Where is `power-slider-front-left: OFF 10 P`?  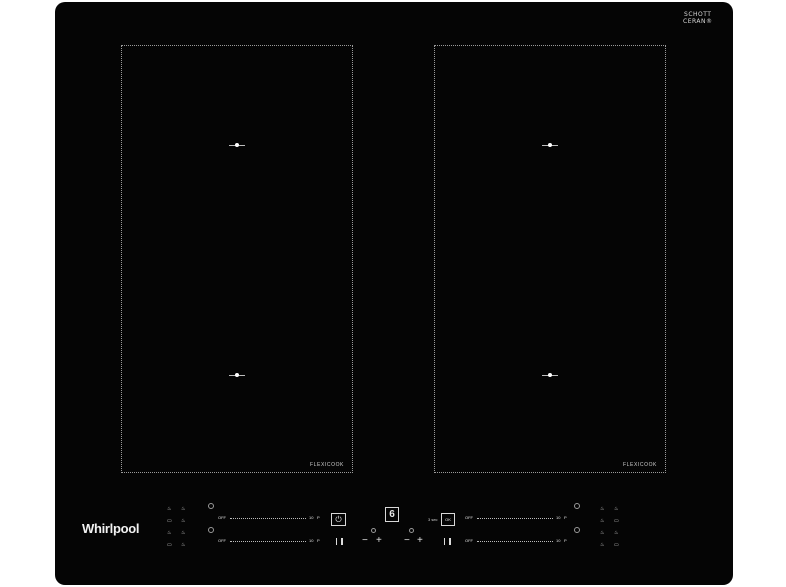
power-slider-front-left: OFF 10 P is located at coordinates (271, 519).